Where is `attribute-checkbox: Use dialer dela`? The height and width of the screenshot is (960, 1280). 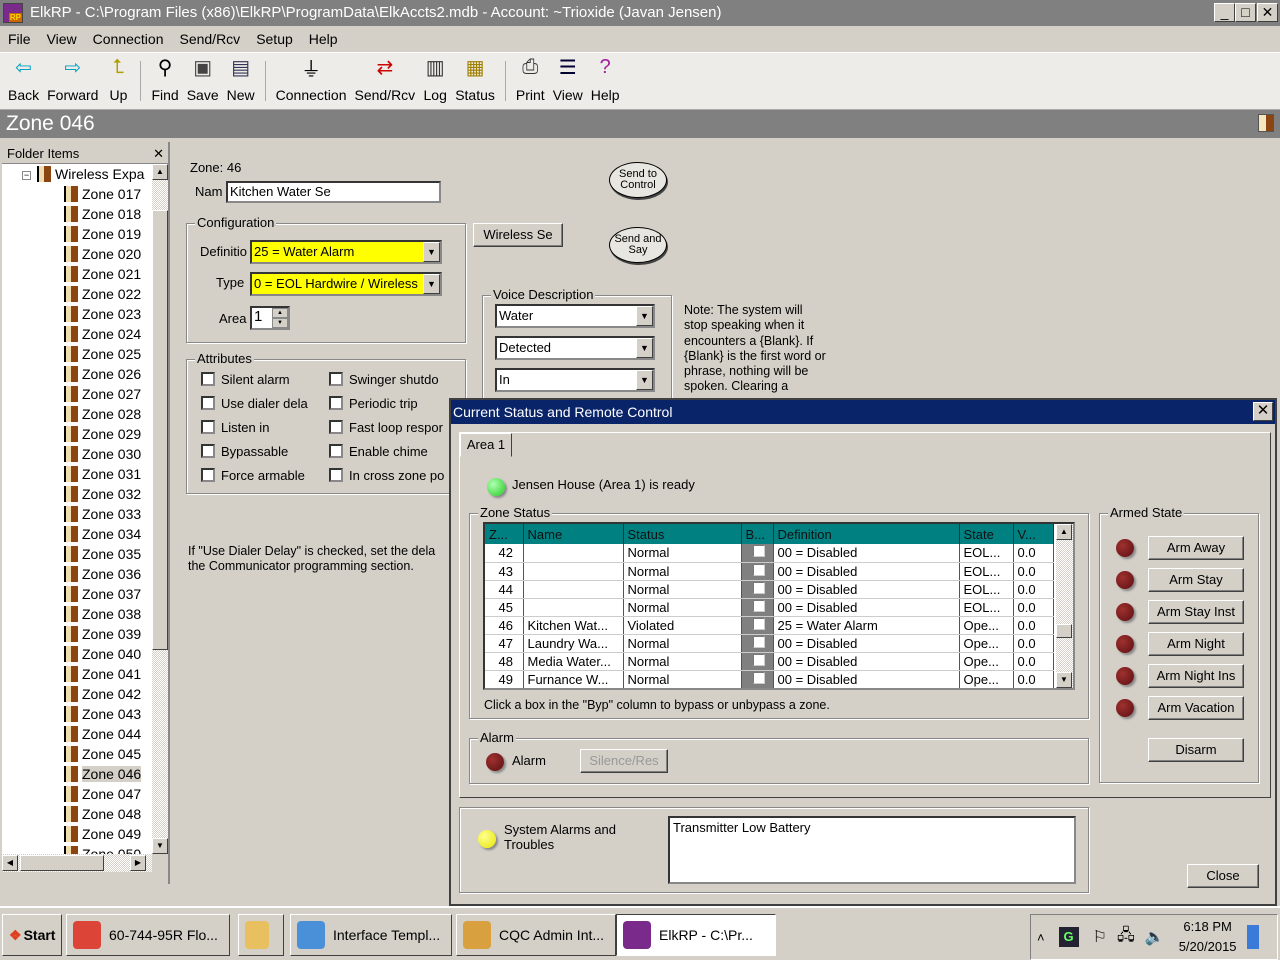 attribute-checkbox: Use dialer dela is located at coordinates (254, 403).